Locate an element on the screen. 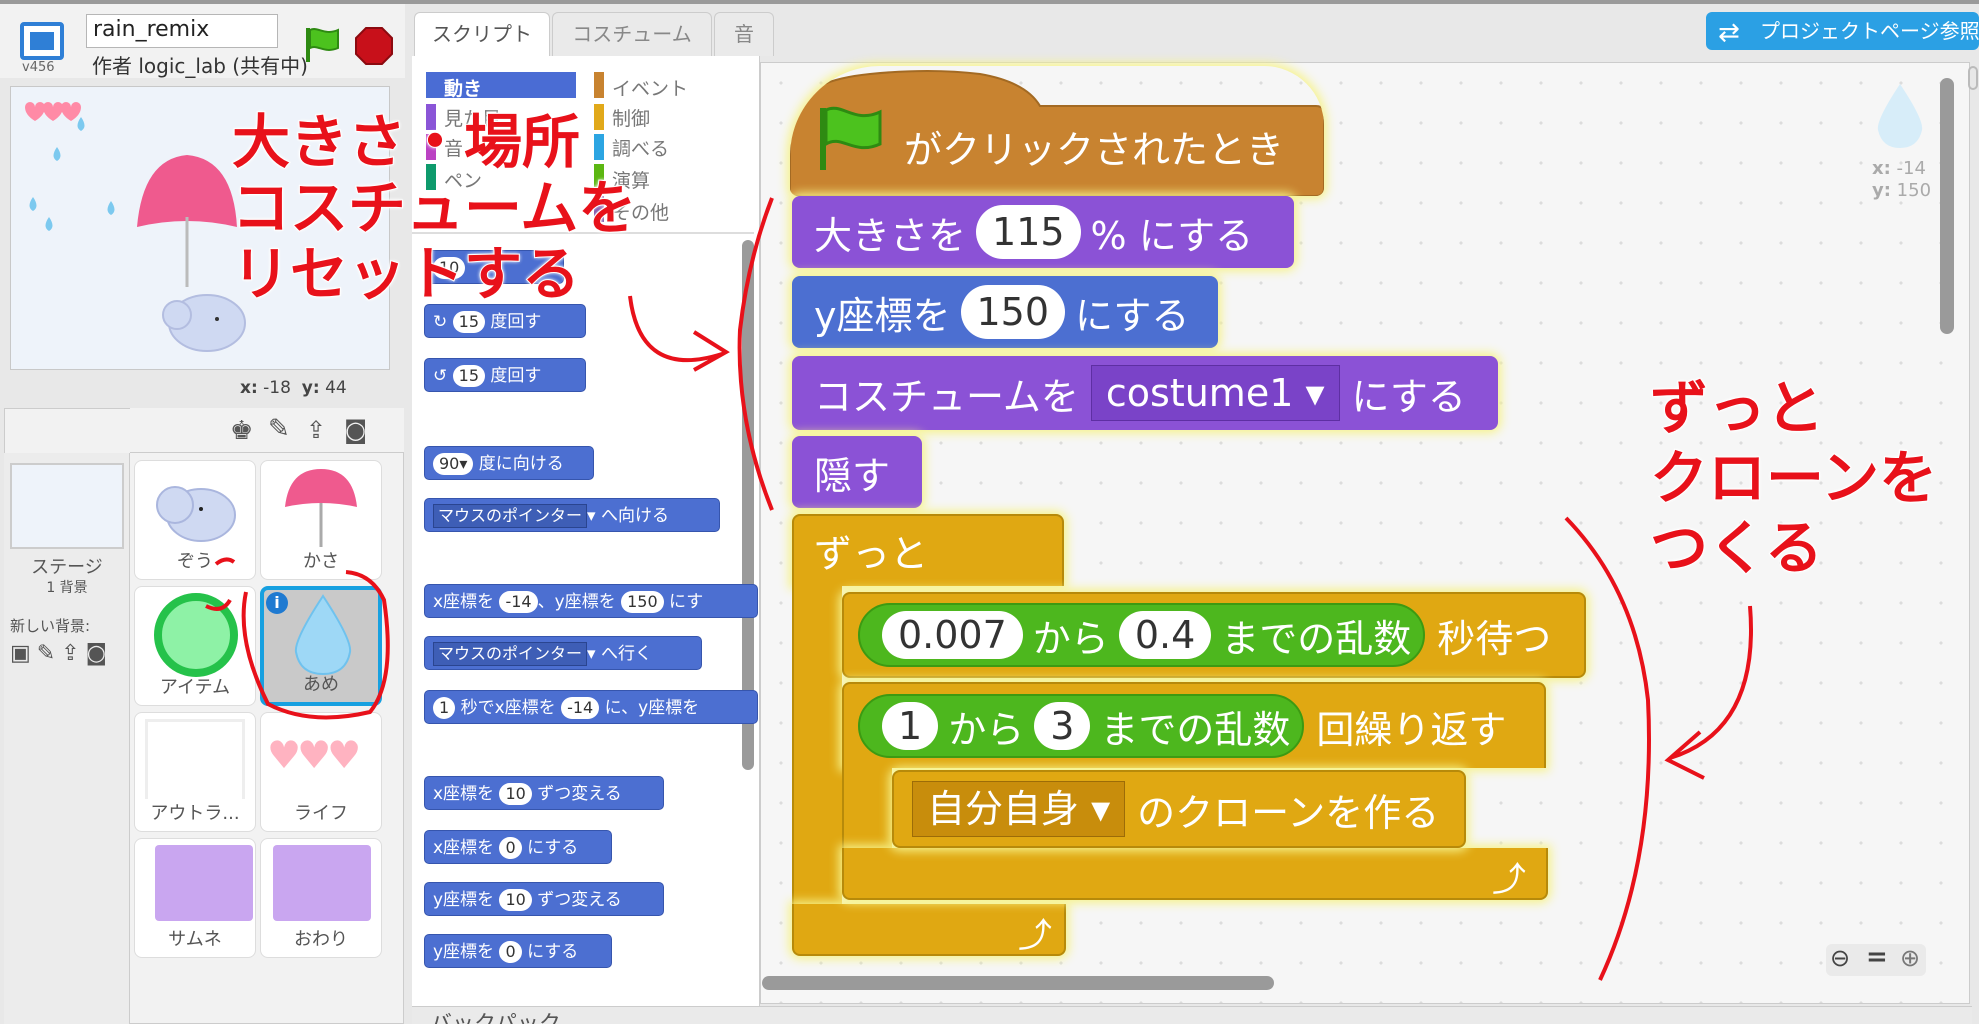 The width and height of the screenshot is (1979, 1024). annotation-clone-1: ずっと is located at coordinates (1737, 408).